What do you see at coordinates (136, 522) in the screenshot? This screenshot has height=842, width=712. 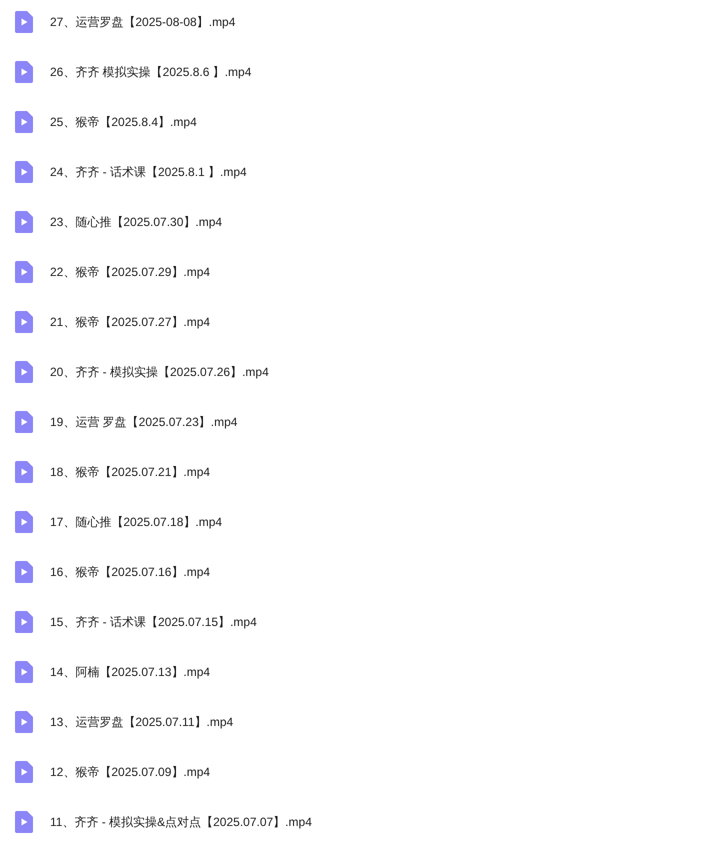 I see `file-name: 17、随心推【2025.07.18】.mp4` at bounding box center [136, 522].